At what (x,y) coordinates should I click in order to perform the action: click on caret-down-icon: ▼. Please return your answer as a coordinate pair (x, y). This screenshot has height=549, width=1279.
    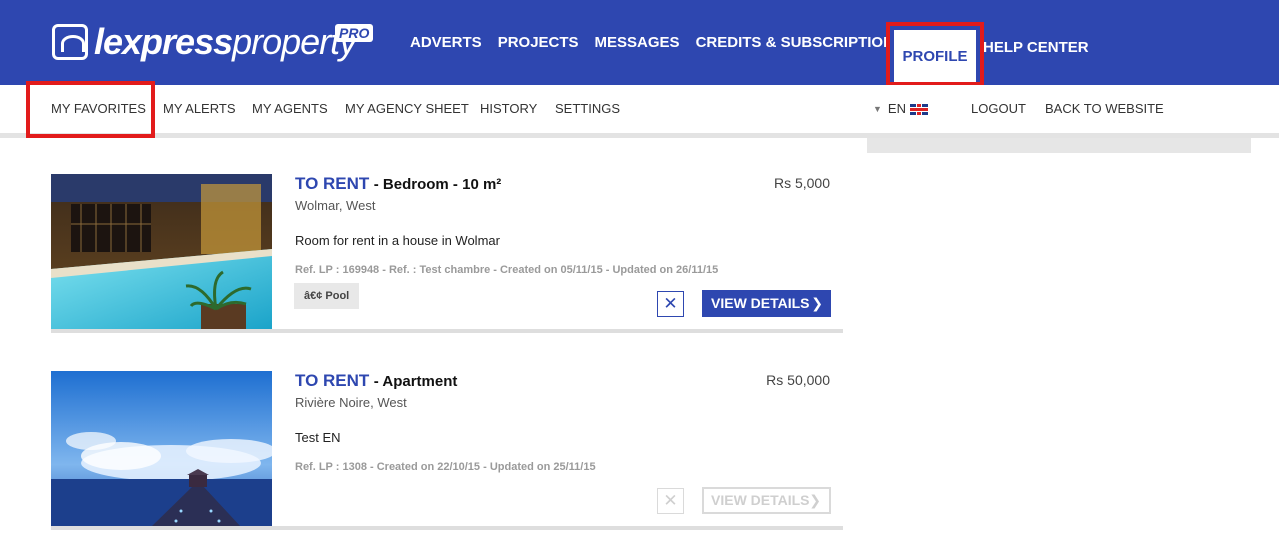
    Looking at the image, I should click on (877, 109).